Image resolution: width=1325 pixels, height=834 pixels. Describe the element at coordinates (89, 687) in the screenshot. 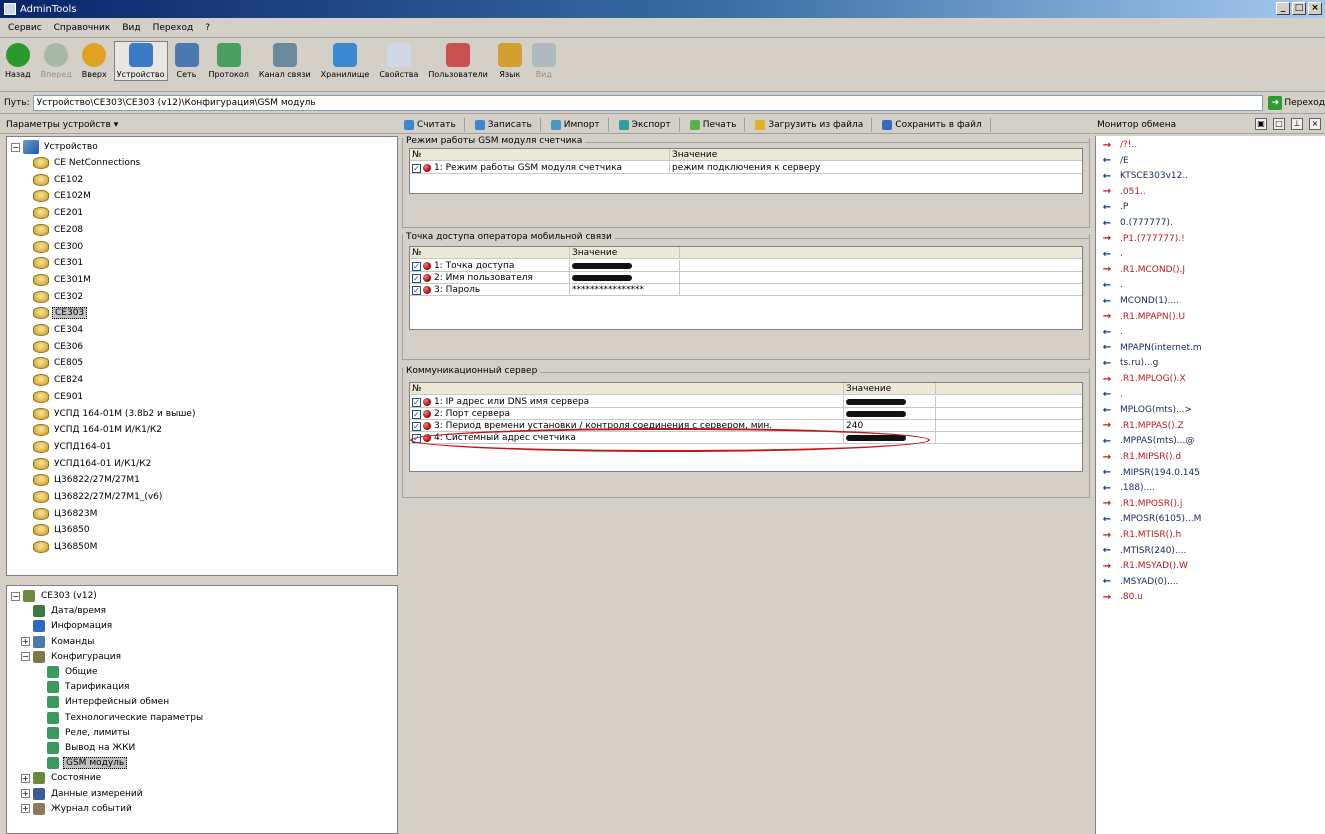

I see `tree-item-config: Тарификация` at that location.